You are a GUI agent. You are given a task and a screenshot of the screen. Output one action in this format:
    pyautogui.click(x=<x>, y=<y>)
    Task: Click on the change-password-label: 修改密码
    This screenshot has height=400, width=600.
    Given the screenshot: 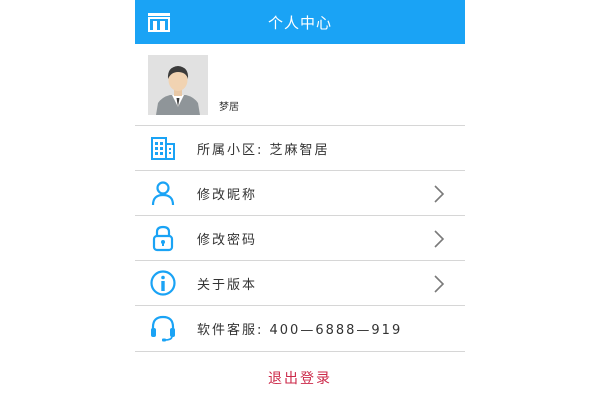 What is the action you would take?
    pyautogui.click(x=227, y=240)
    